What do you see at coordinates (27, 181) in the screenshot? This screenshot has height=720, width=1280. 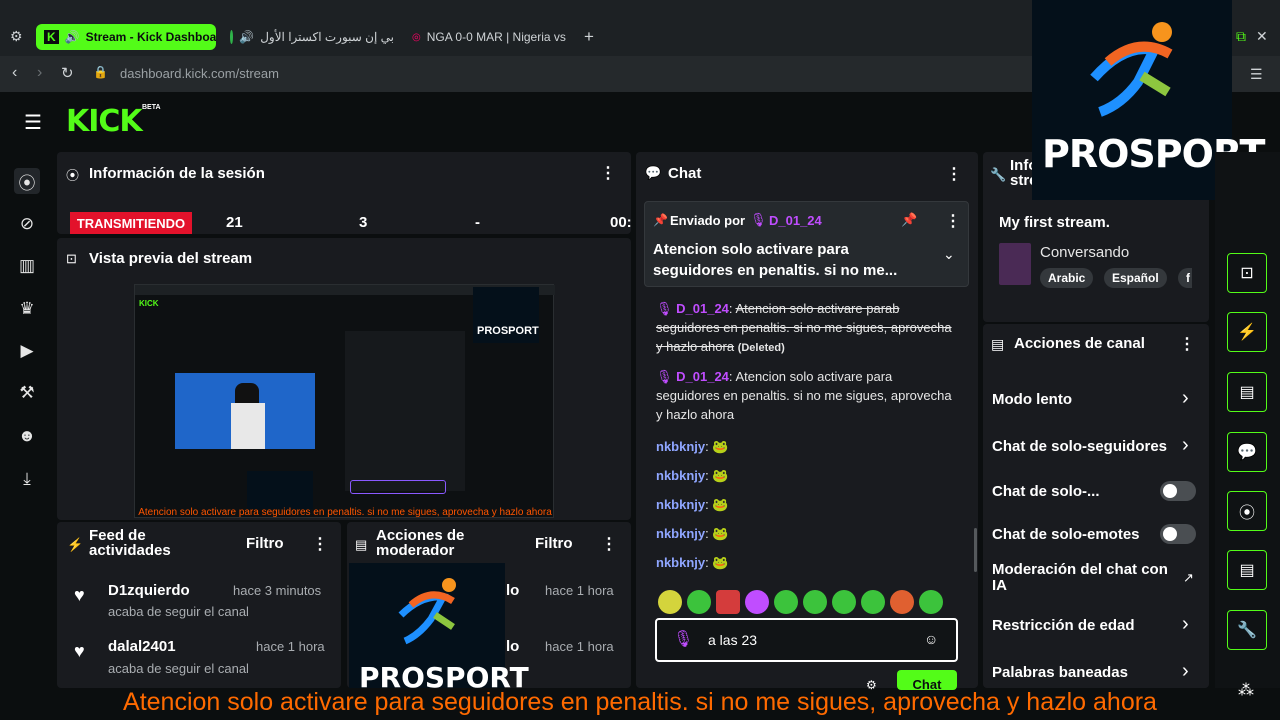 I see `stream-nav-icon: ⦿` at bounding box center [27, 181].